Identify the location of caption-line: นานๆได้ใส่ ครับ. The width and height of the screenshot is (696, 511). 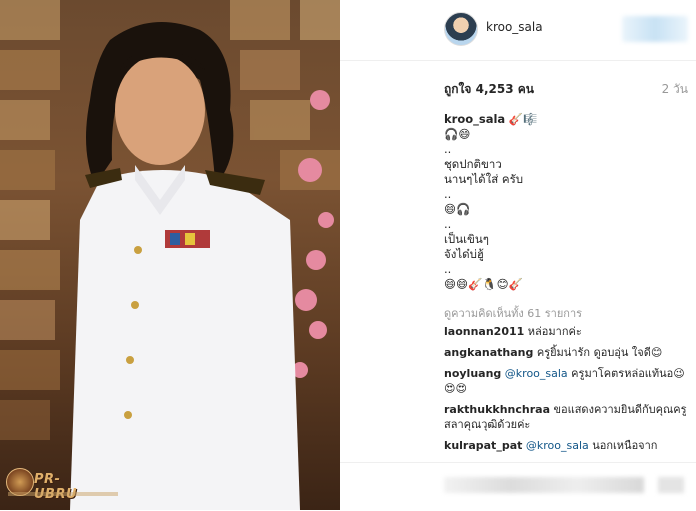
(484, 179).